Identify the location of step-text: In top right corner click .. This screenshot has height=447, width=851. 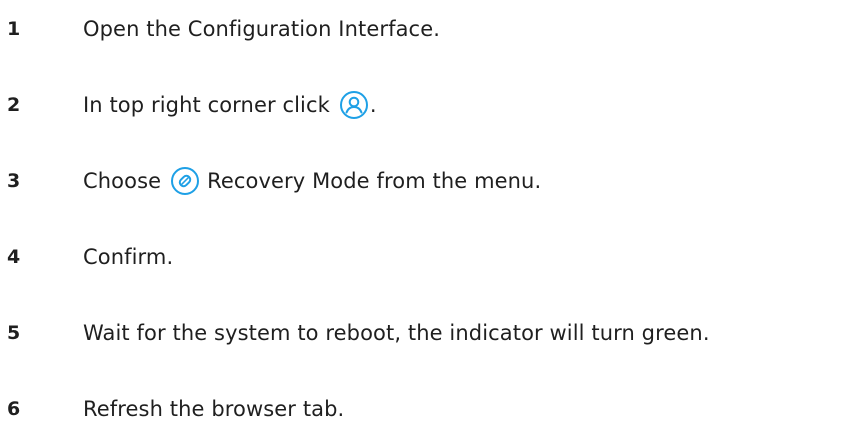
(230, 105).